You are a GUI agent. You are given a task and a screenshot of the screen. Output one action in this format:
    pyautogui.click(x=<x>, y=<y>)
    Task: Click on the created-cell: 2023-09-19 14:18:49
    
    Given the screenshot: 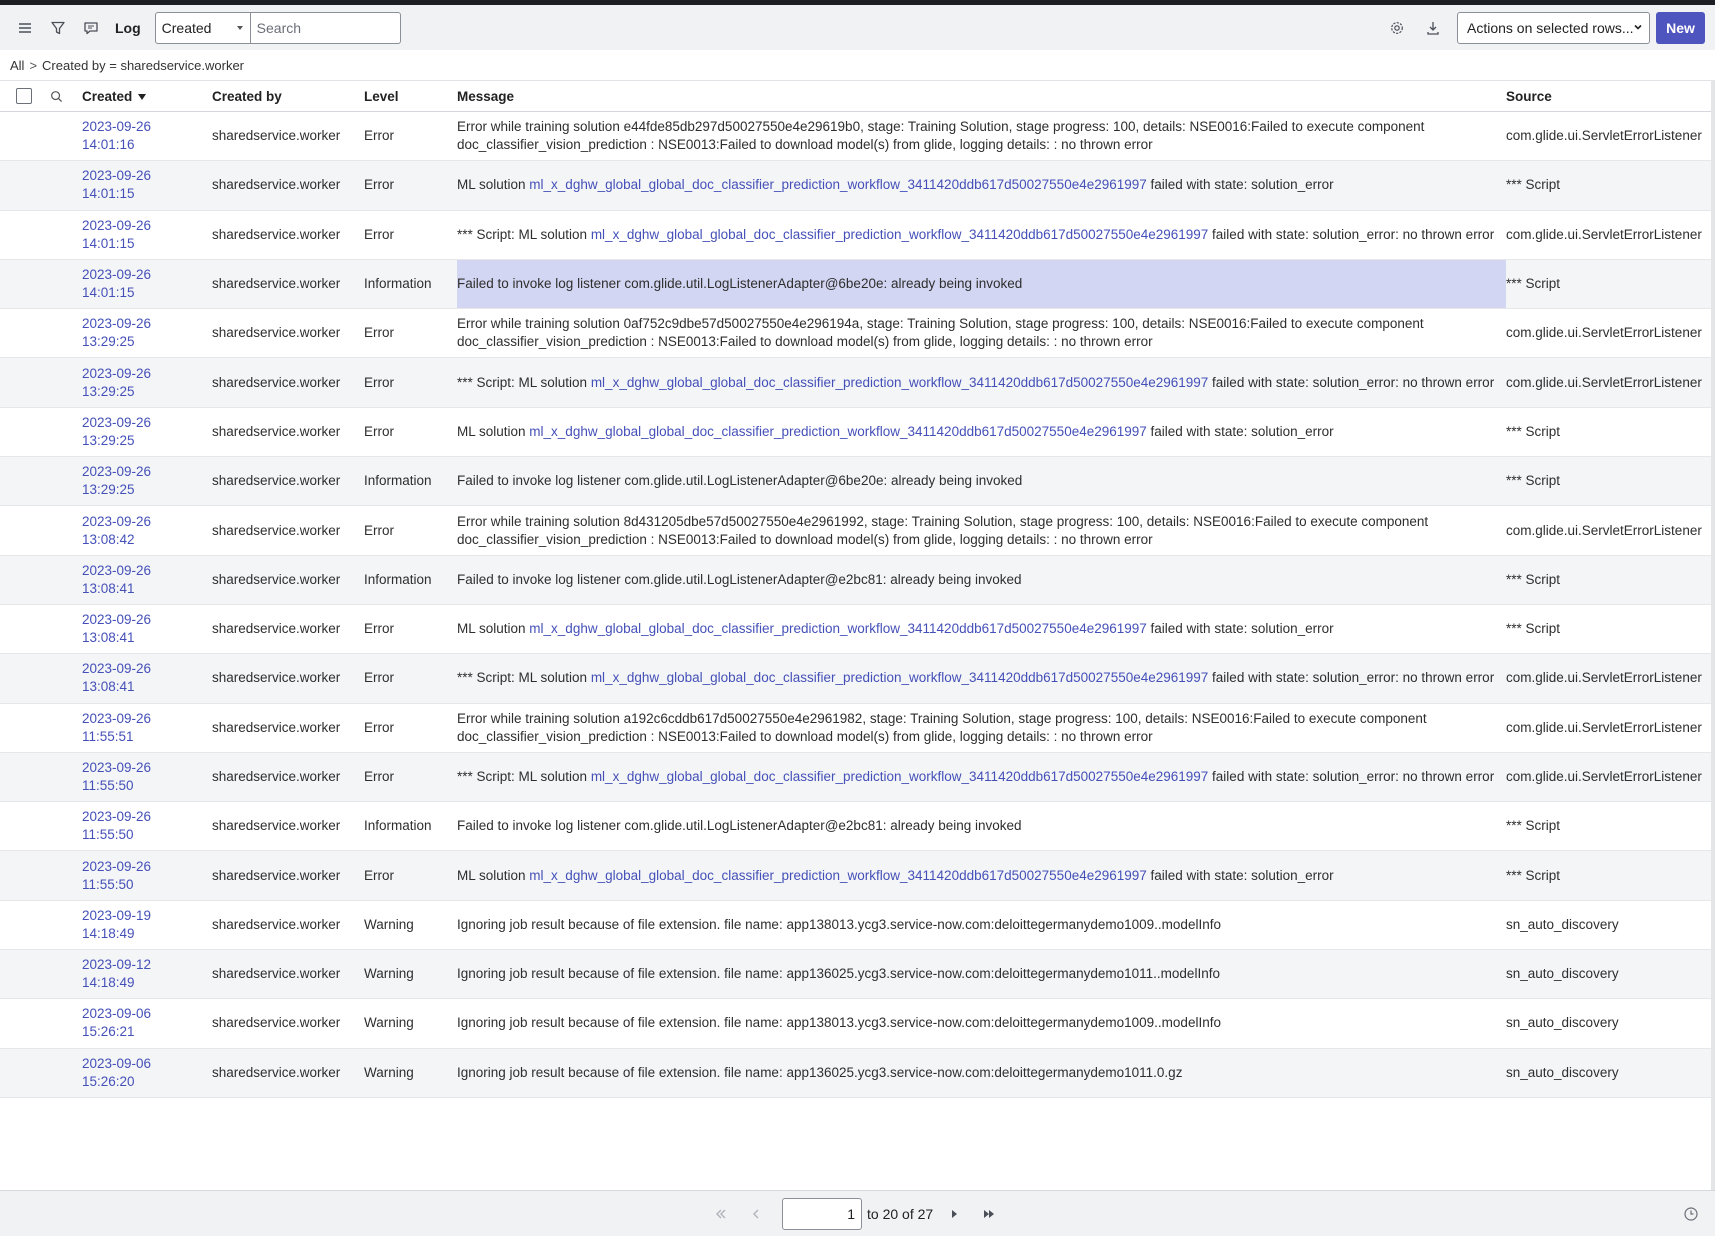 What is the action you would take?
    pyautogui.click(x=147, y=925)
    